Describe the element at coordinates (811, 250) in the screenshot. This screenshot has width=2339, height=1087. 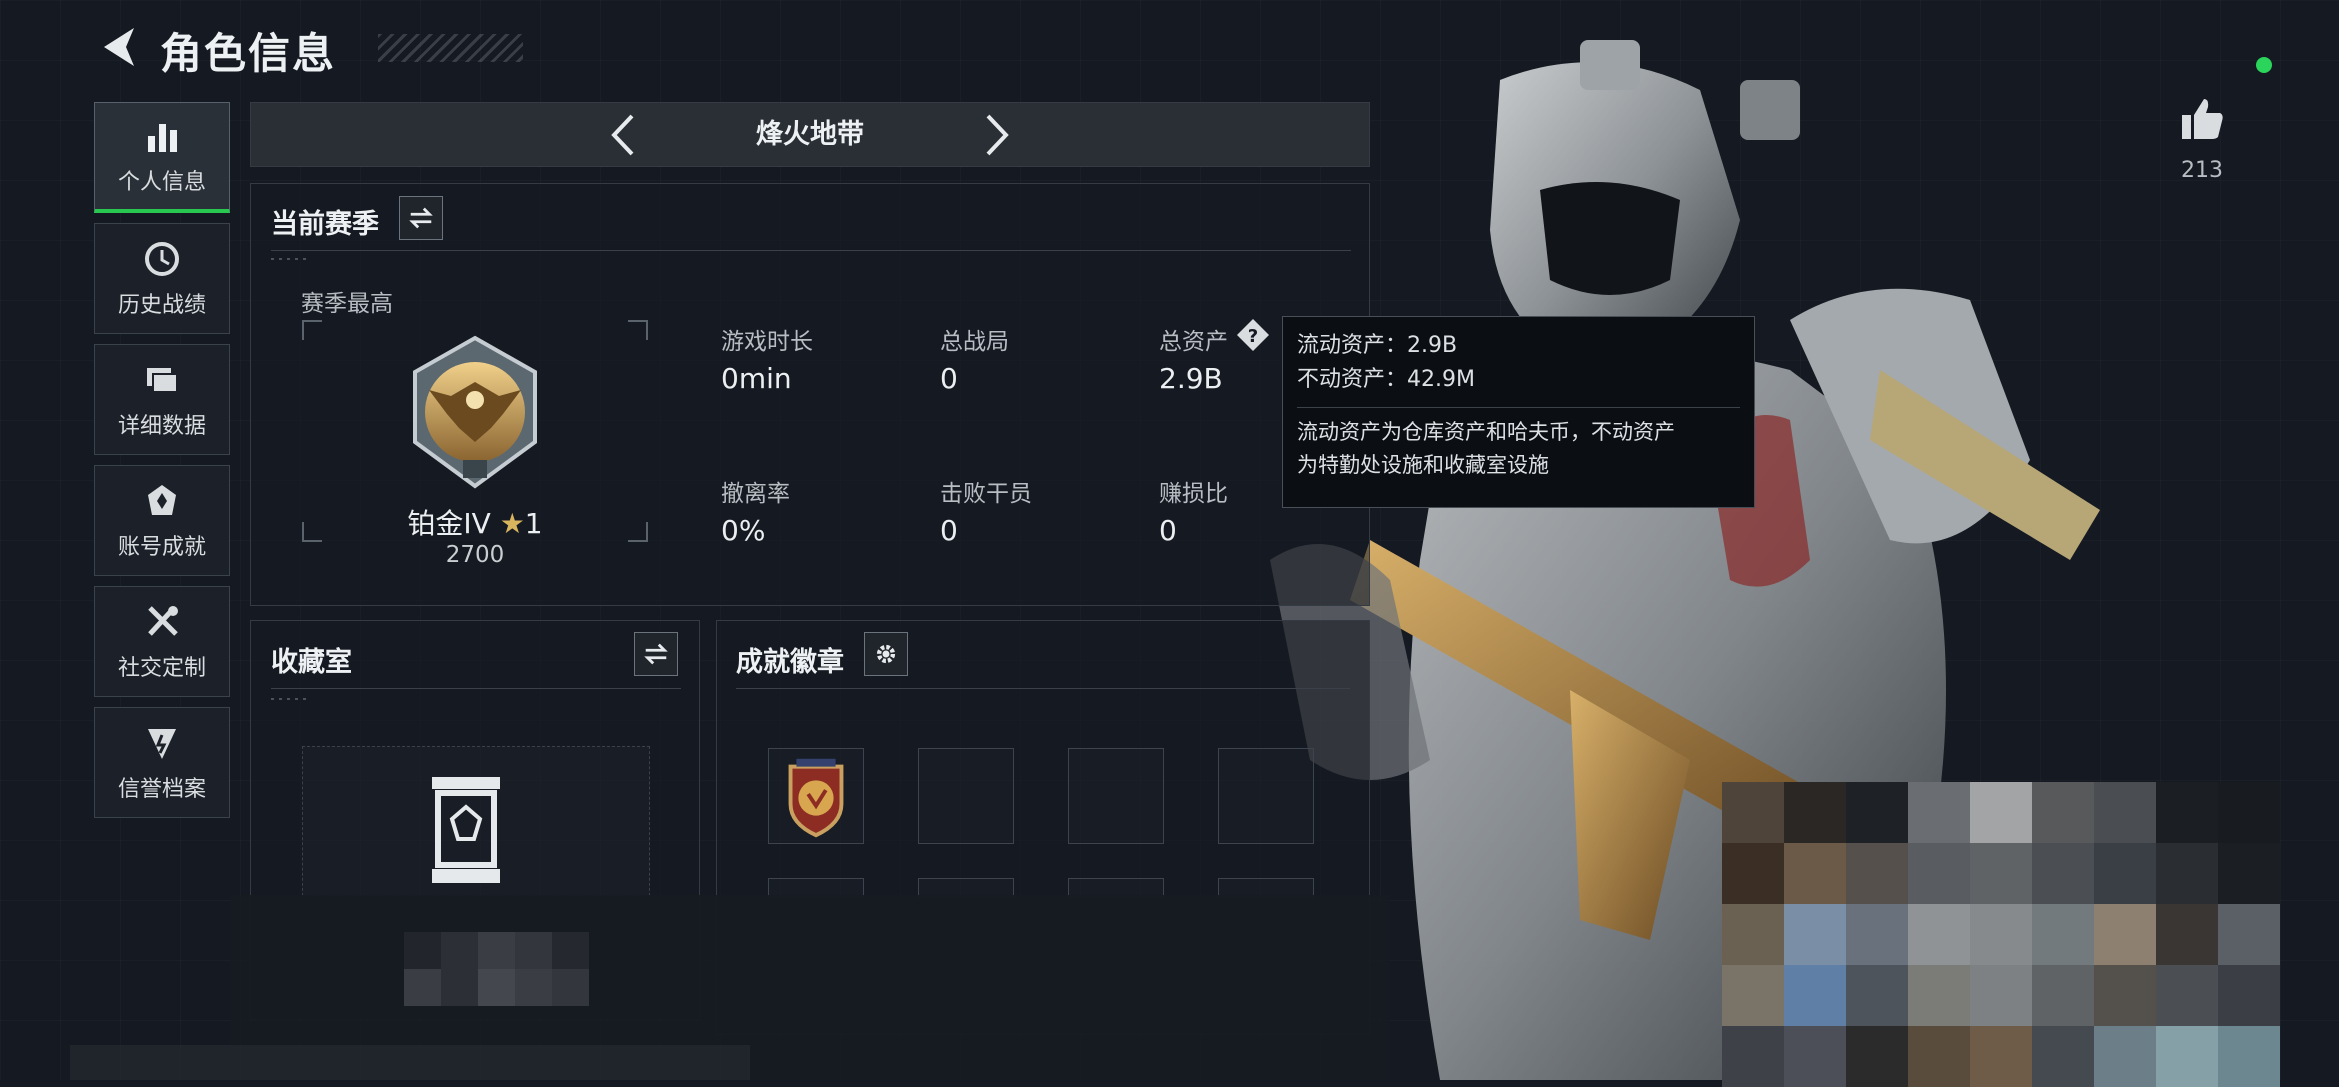
I see `season-divider` at that location.